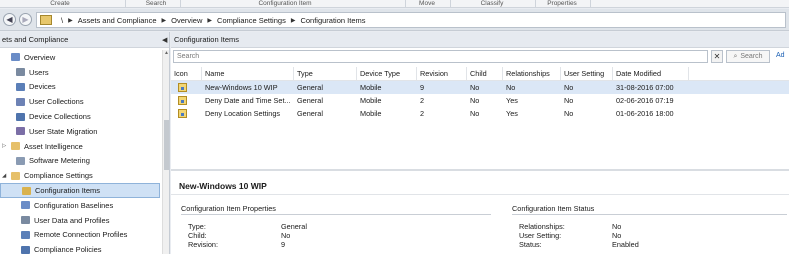 The height and width of the screenshot is (254, 789). Describe the element at coordinates (166, 145) in the screenshot. I see `scrollbar-thumb` at that location.